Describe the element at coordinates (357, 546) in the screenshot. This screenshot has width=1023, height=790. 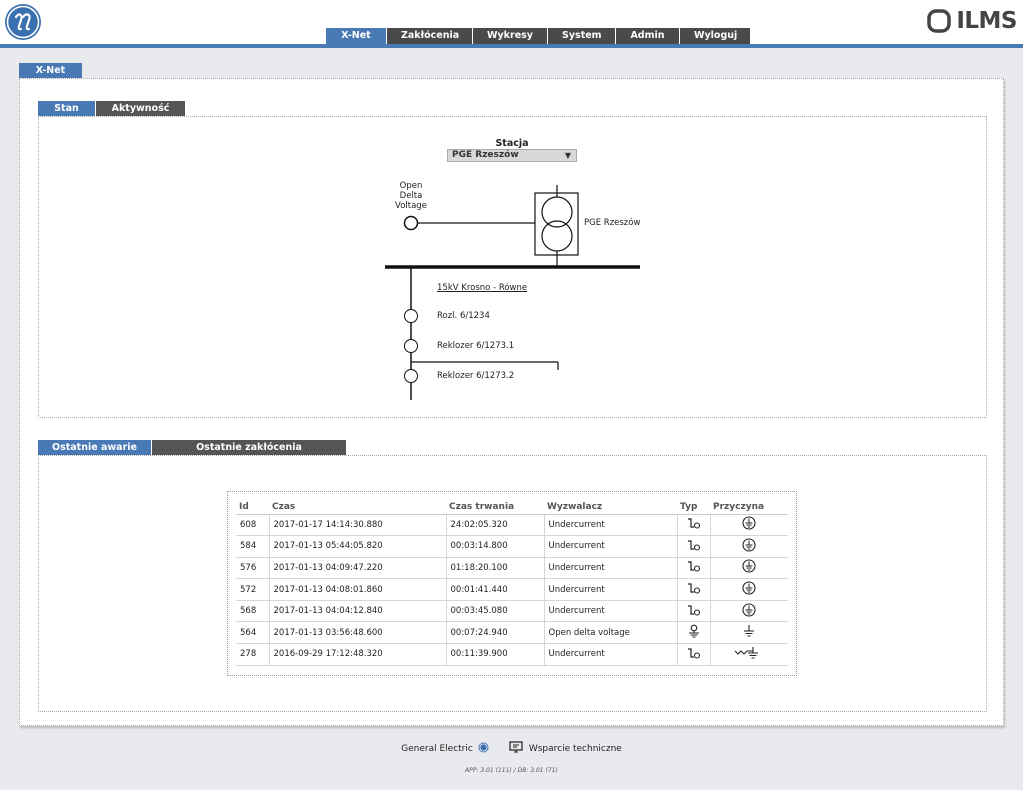
I see `cell-czas: 2017-01-13 05:44:05.820` at that location.